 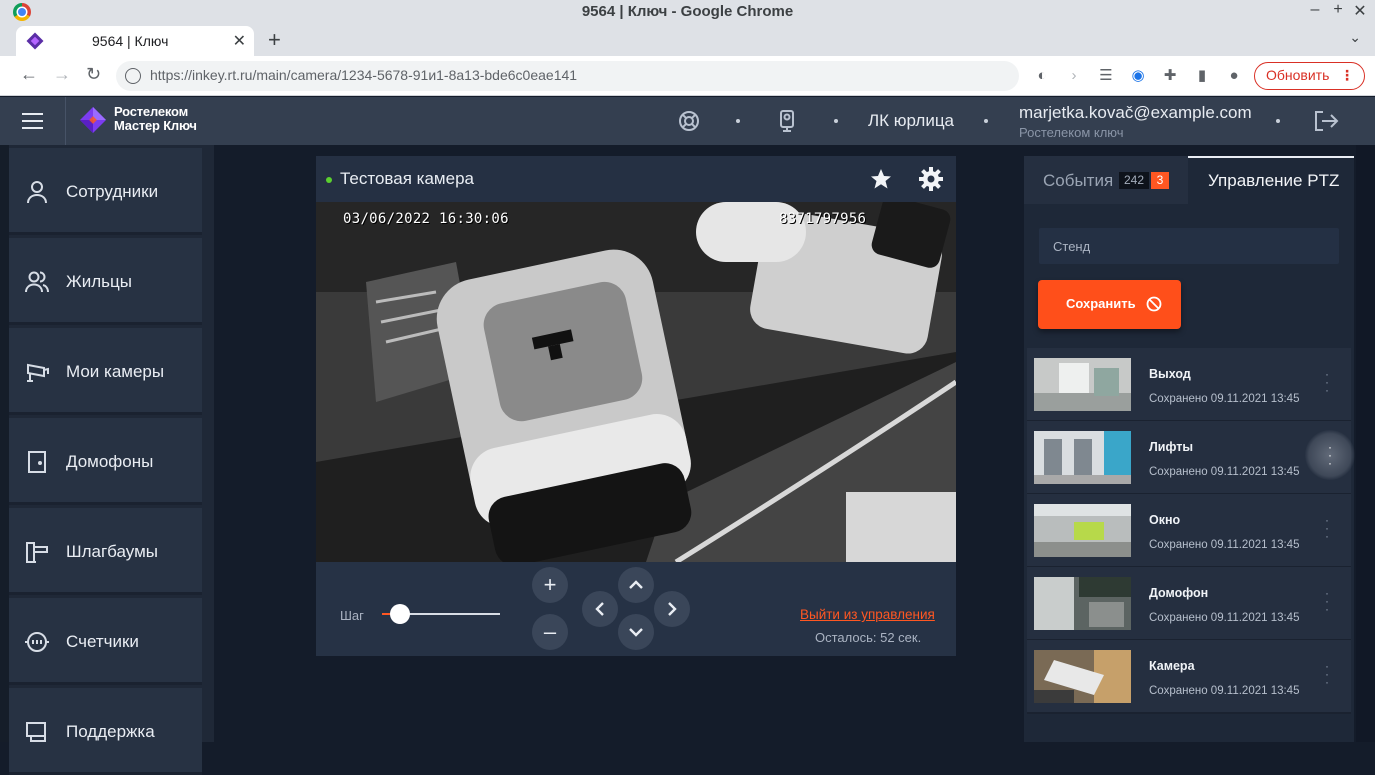 What do you see at coordinates (135, 41) in the screenshot?
I see `browser-tab: 9564 | Ключ ✕` at bounding box center [135, 41].